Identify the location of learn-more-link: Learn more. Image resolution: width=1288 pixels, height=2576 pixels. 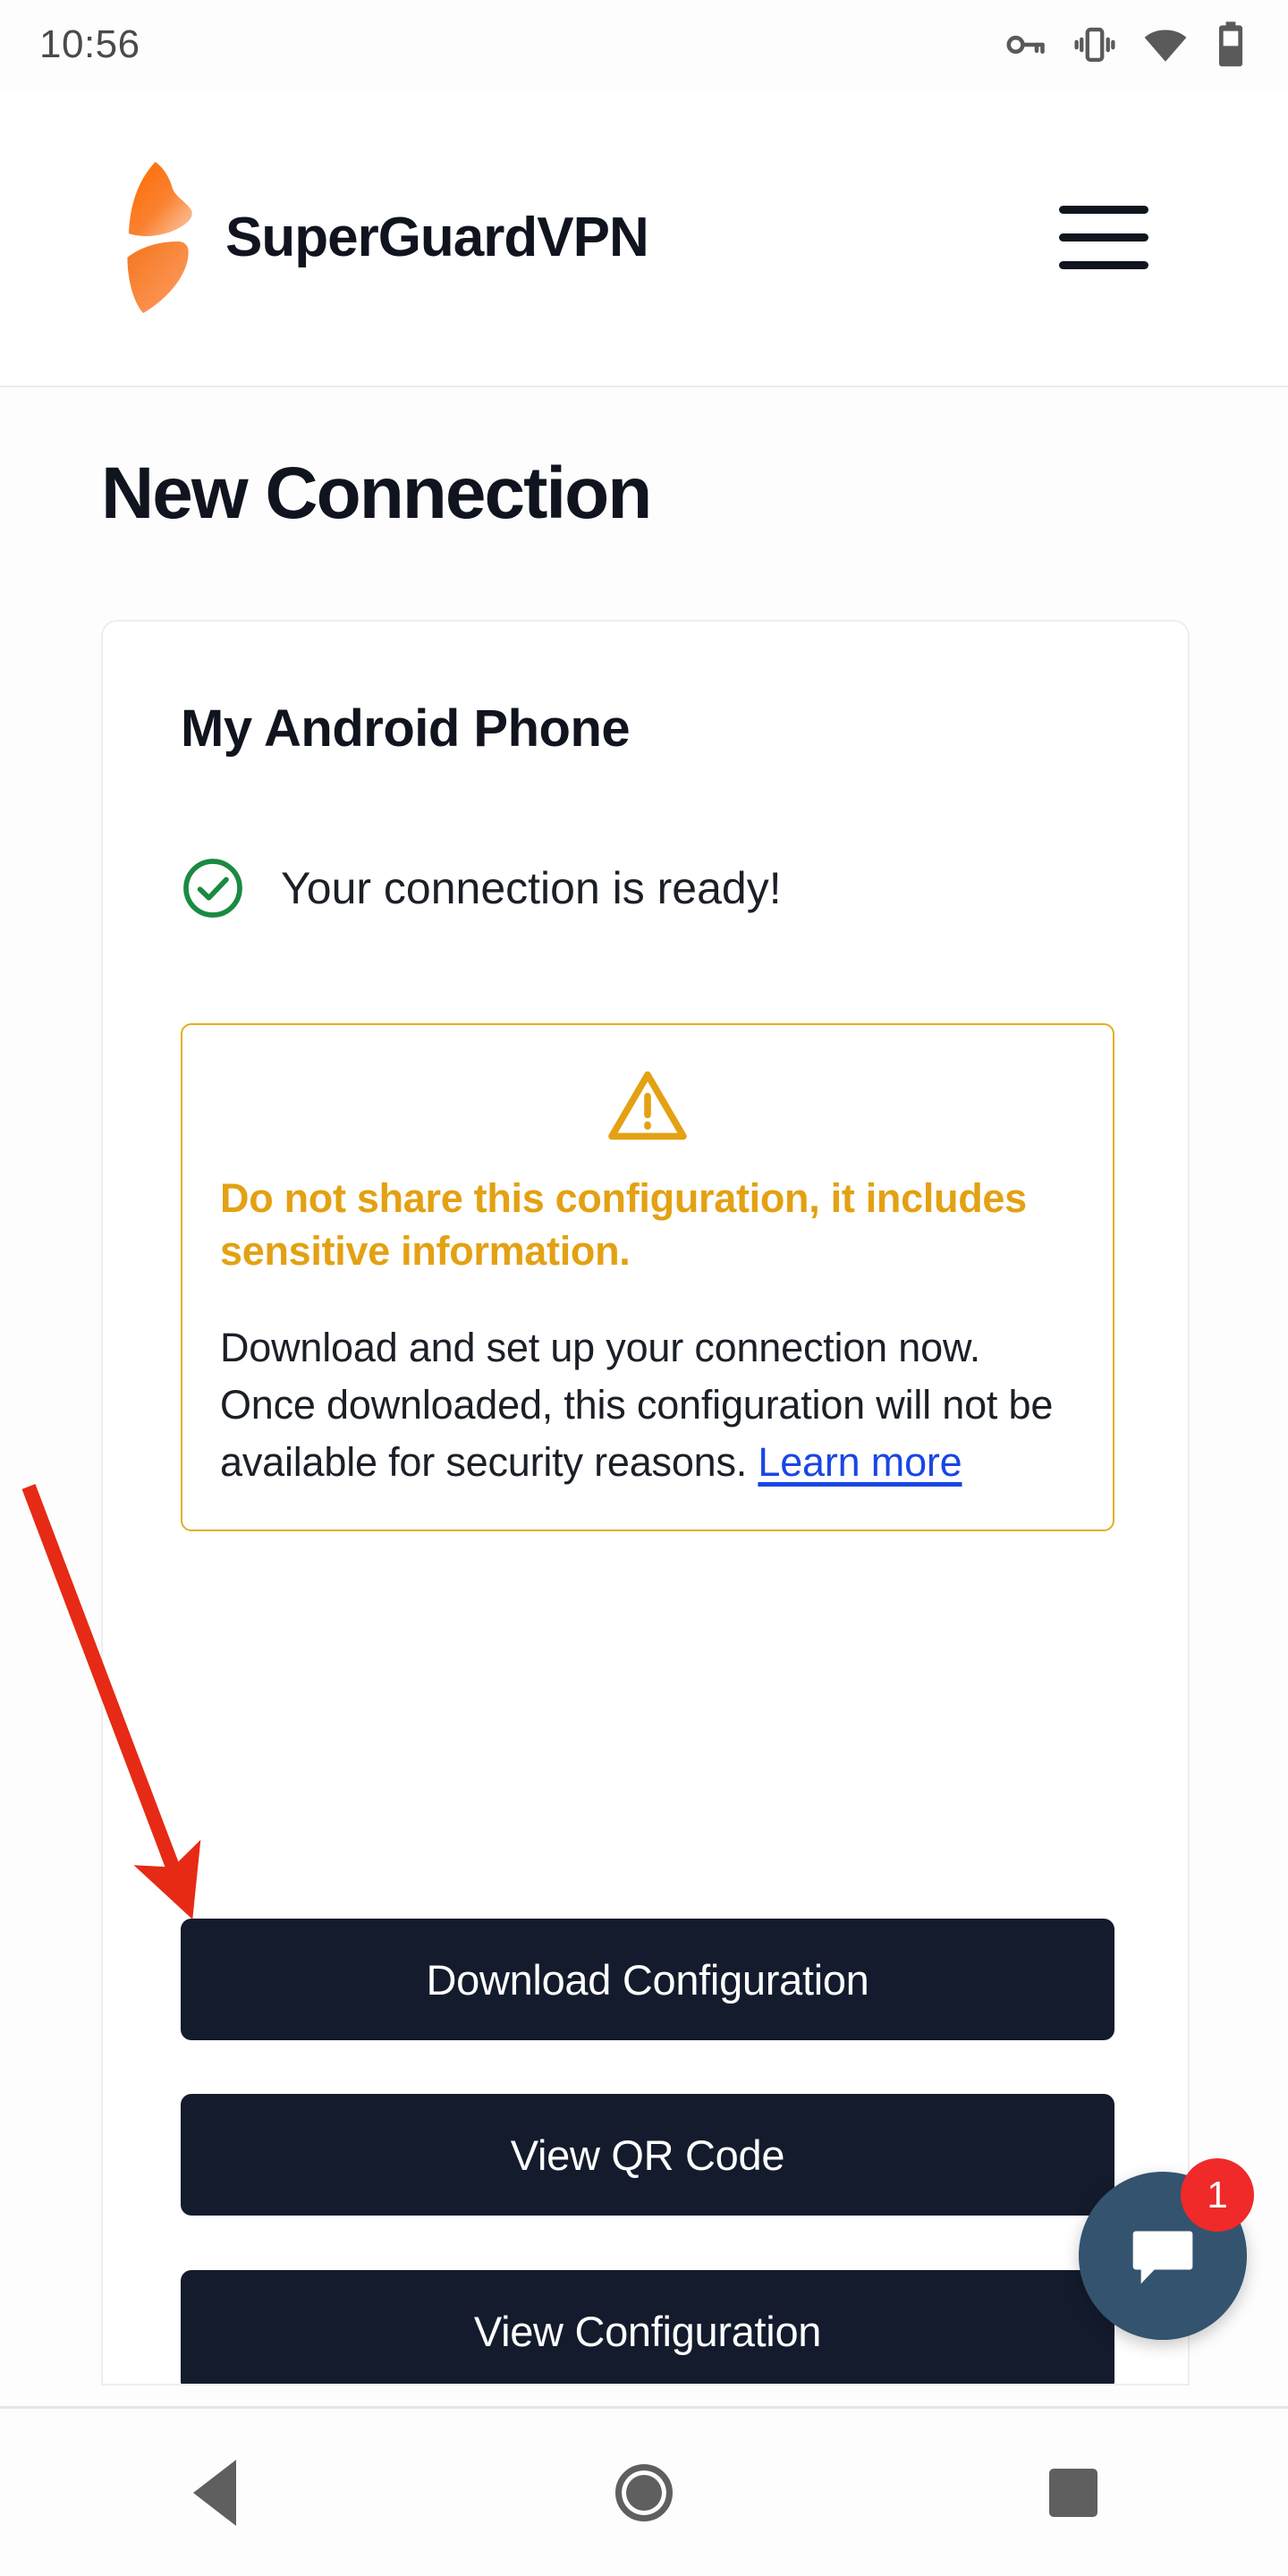
(860, 1462).